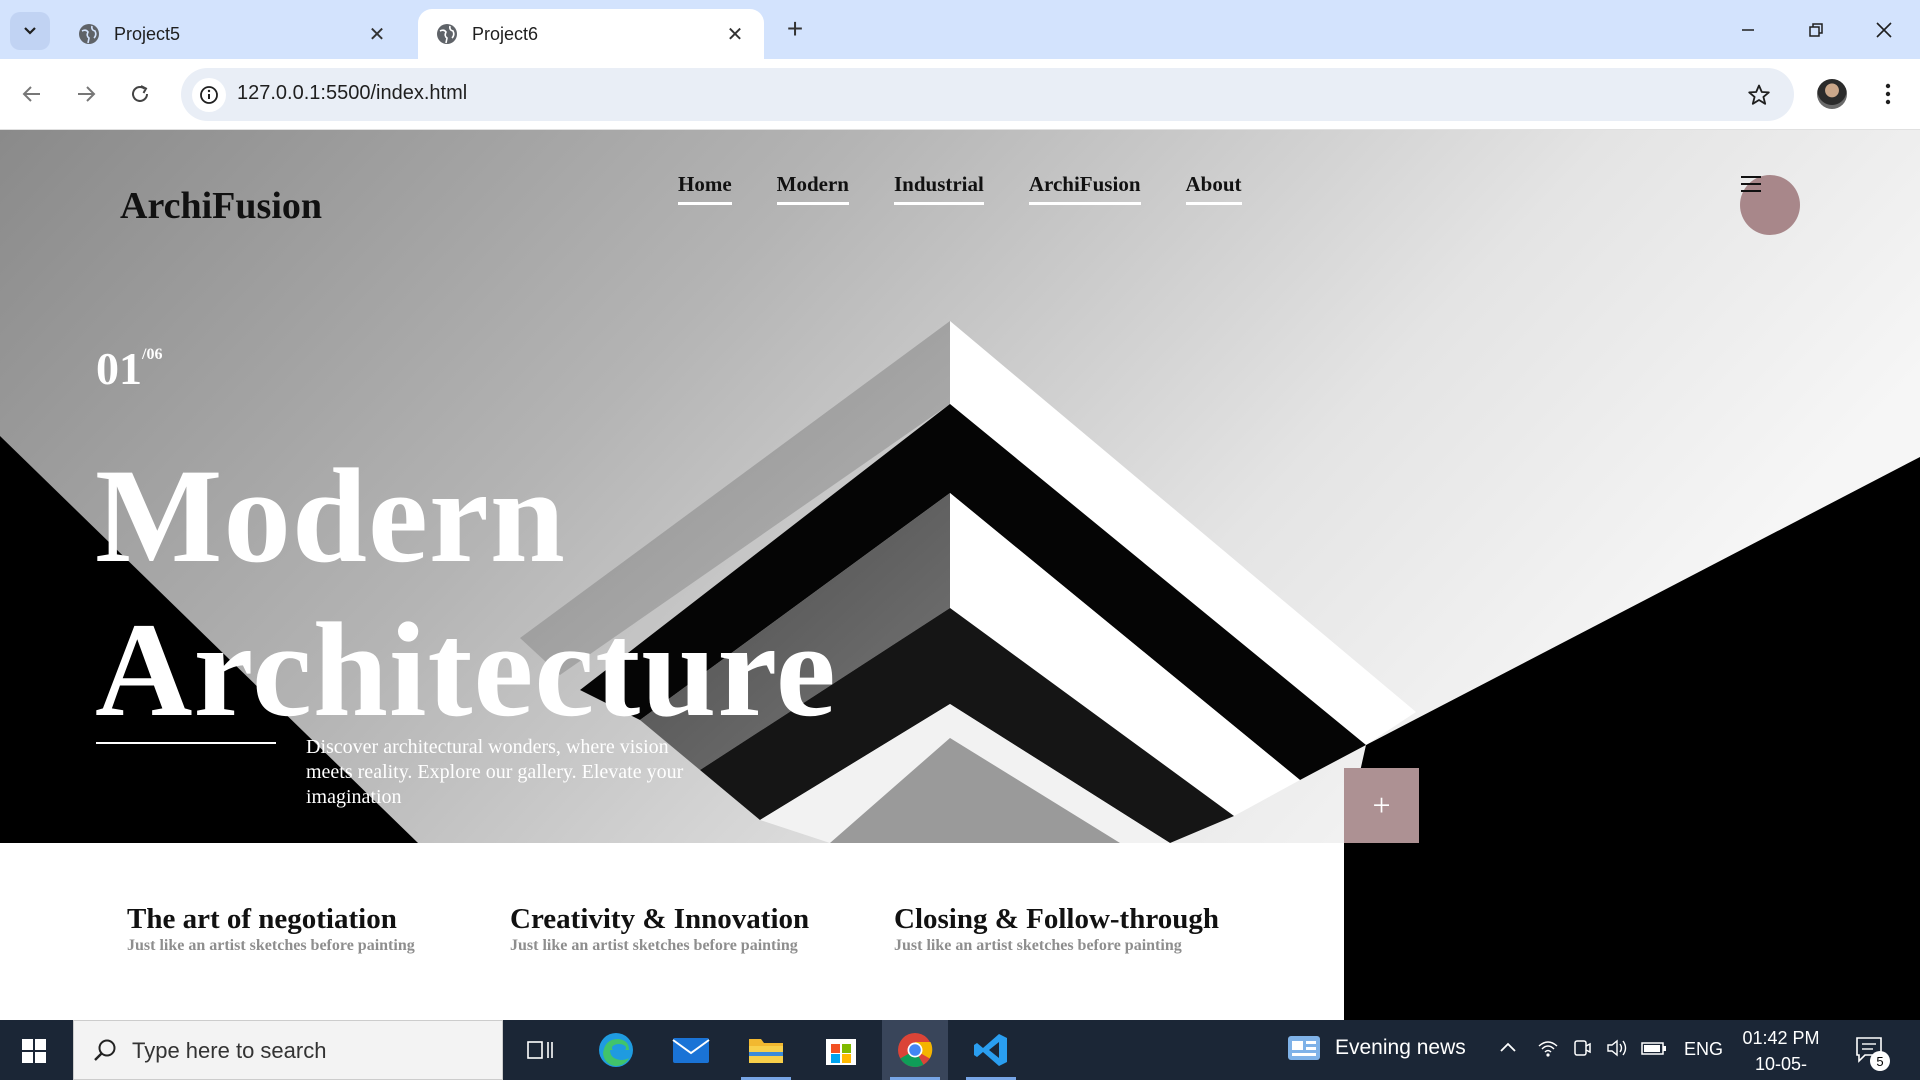 Image resolution: width=1920 pixels, height=1080 pixels. I want to click on close-icon, so click(1884, 30).